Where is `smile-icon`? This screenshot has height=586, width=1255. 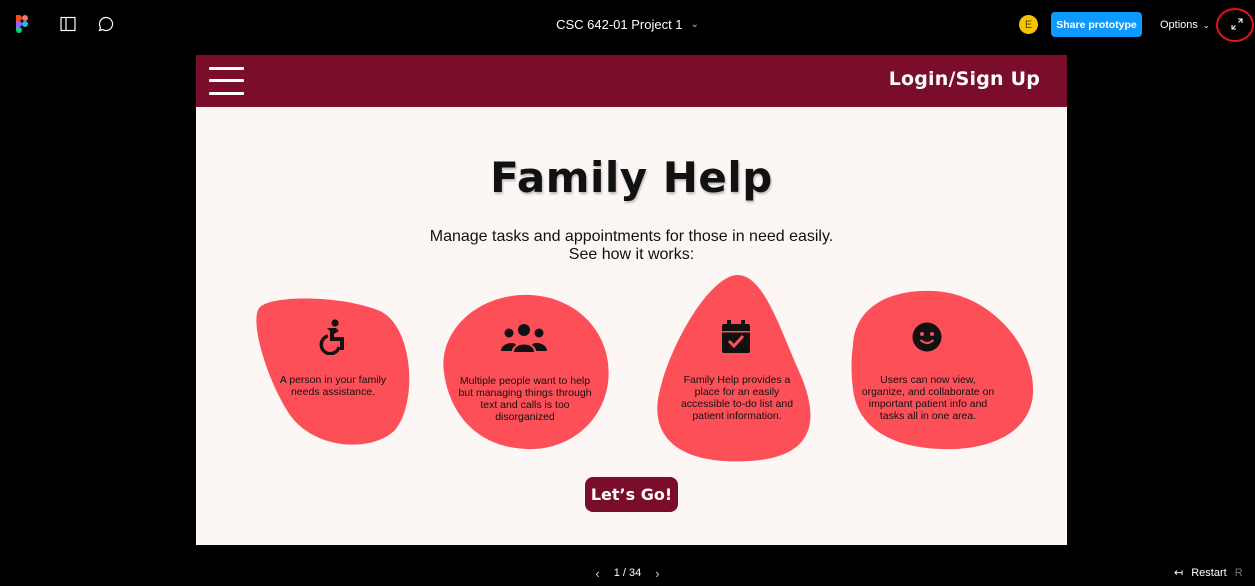 smile-icon is located at coordinates (927, 337).